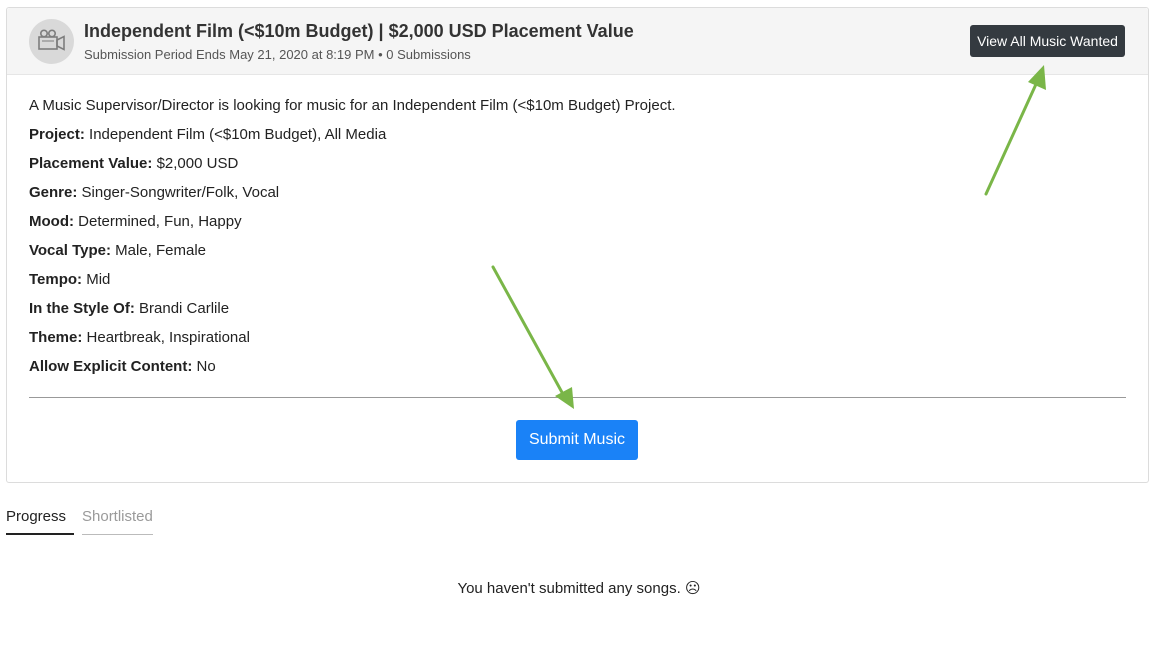 This screenshot has width=1158, height=670. I want to click on field-label: Vocal Type:, so click(70, 250).